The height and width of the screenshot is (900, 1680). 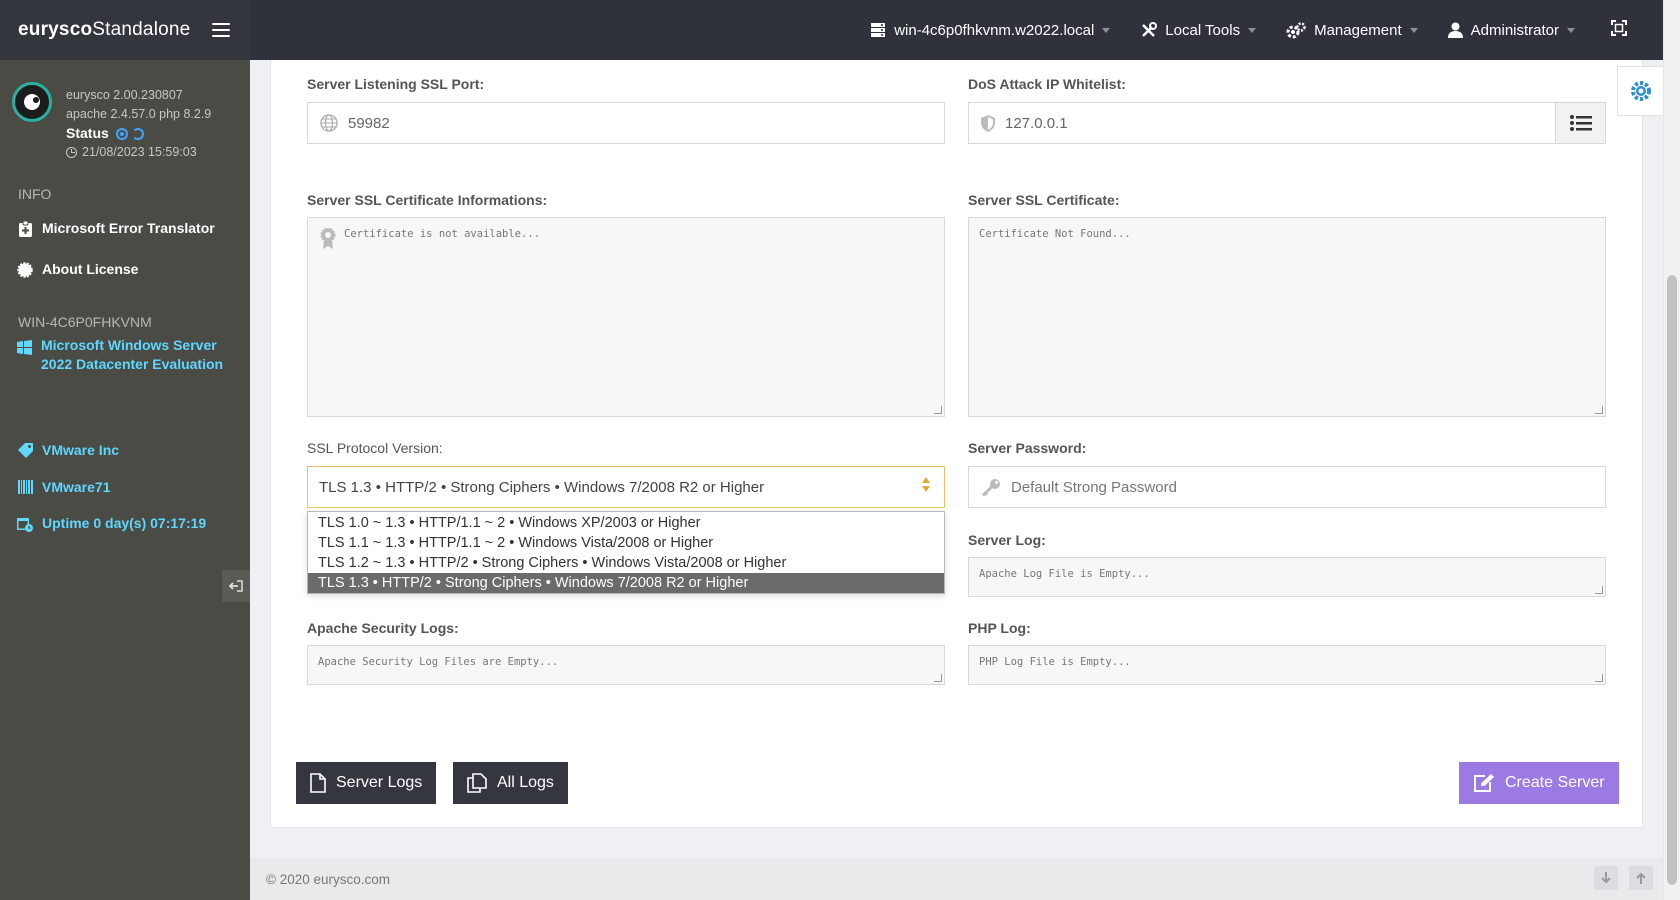 What do you see at coordinates (427, 200) in the screenshot?
I see `cert-info-label: Server SSL Certificate Informations:` at bounding box center [427, 200].